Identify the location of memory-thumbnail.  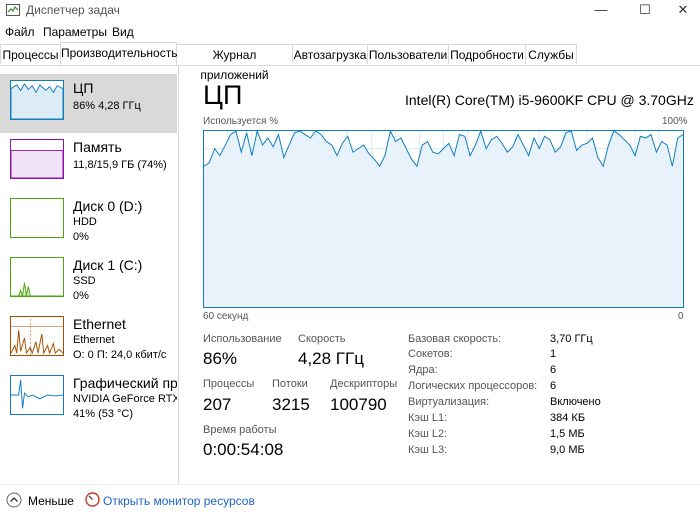
(37, 159).